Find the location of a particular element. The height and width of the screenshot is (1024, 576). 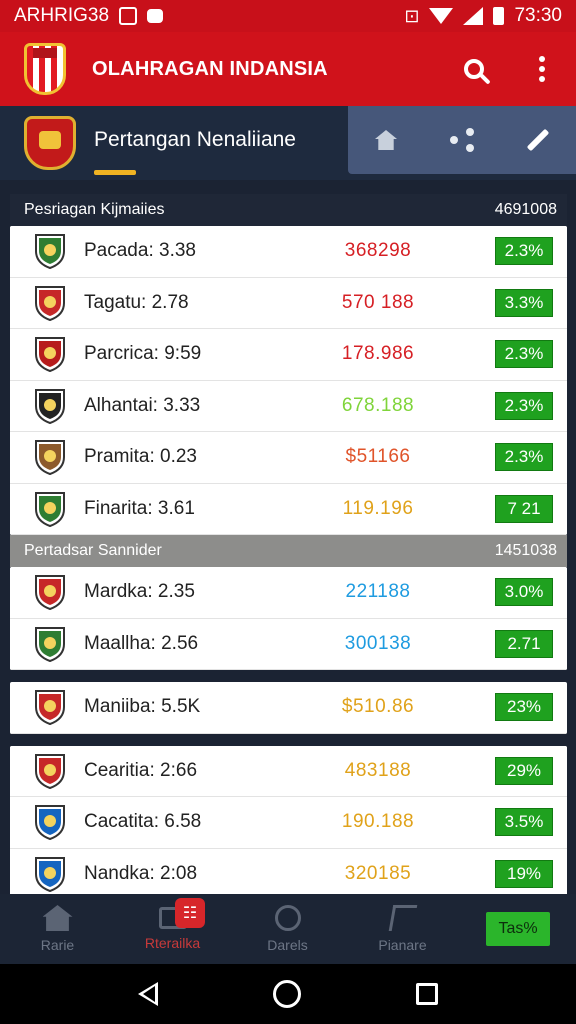

percent-badge: 3.5% is located at coordinates (524, 822).